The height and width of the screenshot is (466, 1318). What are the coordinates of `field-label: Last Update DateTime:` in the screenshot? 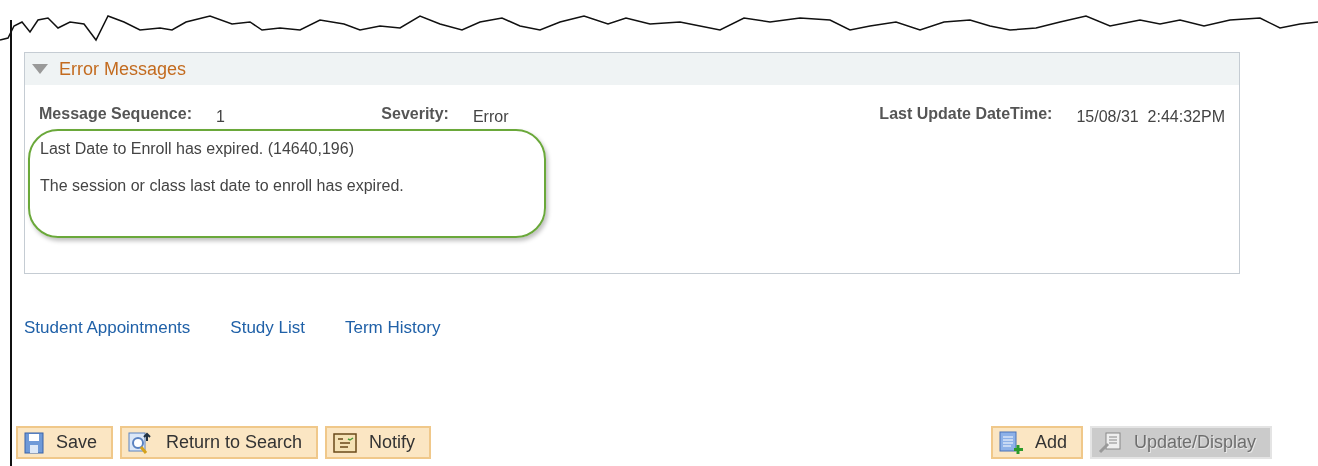 It's located at (966, 114).